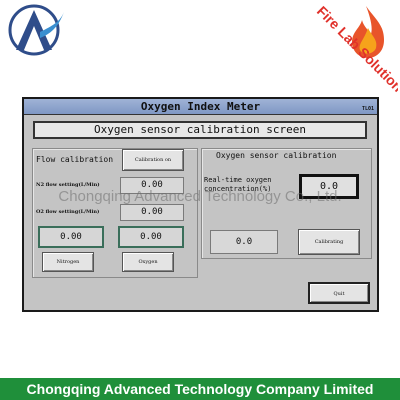  Describe the element at coordinates (238, 180) in the screenshot. I see `realtime-oxygen-label-line1: Real-time oxygen` at that location.